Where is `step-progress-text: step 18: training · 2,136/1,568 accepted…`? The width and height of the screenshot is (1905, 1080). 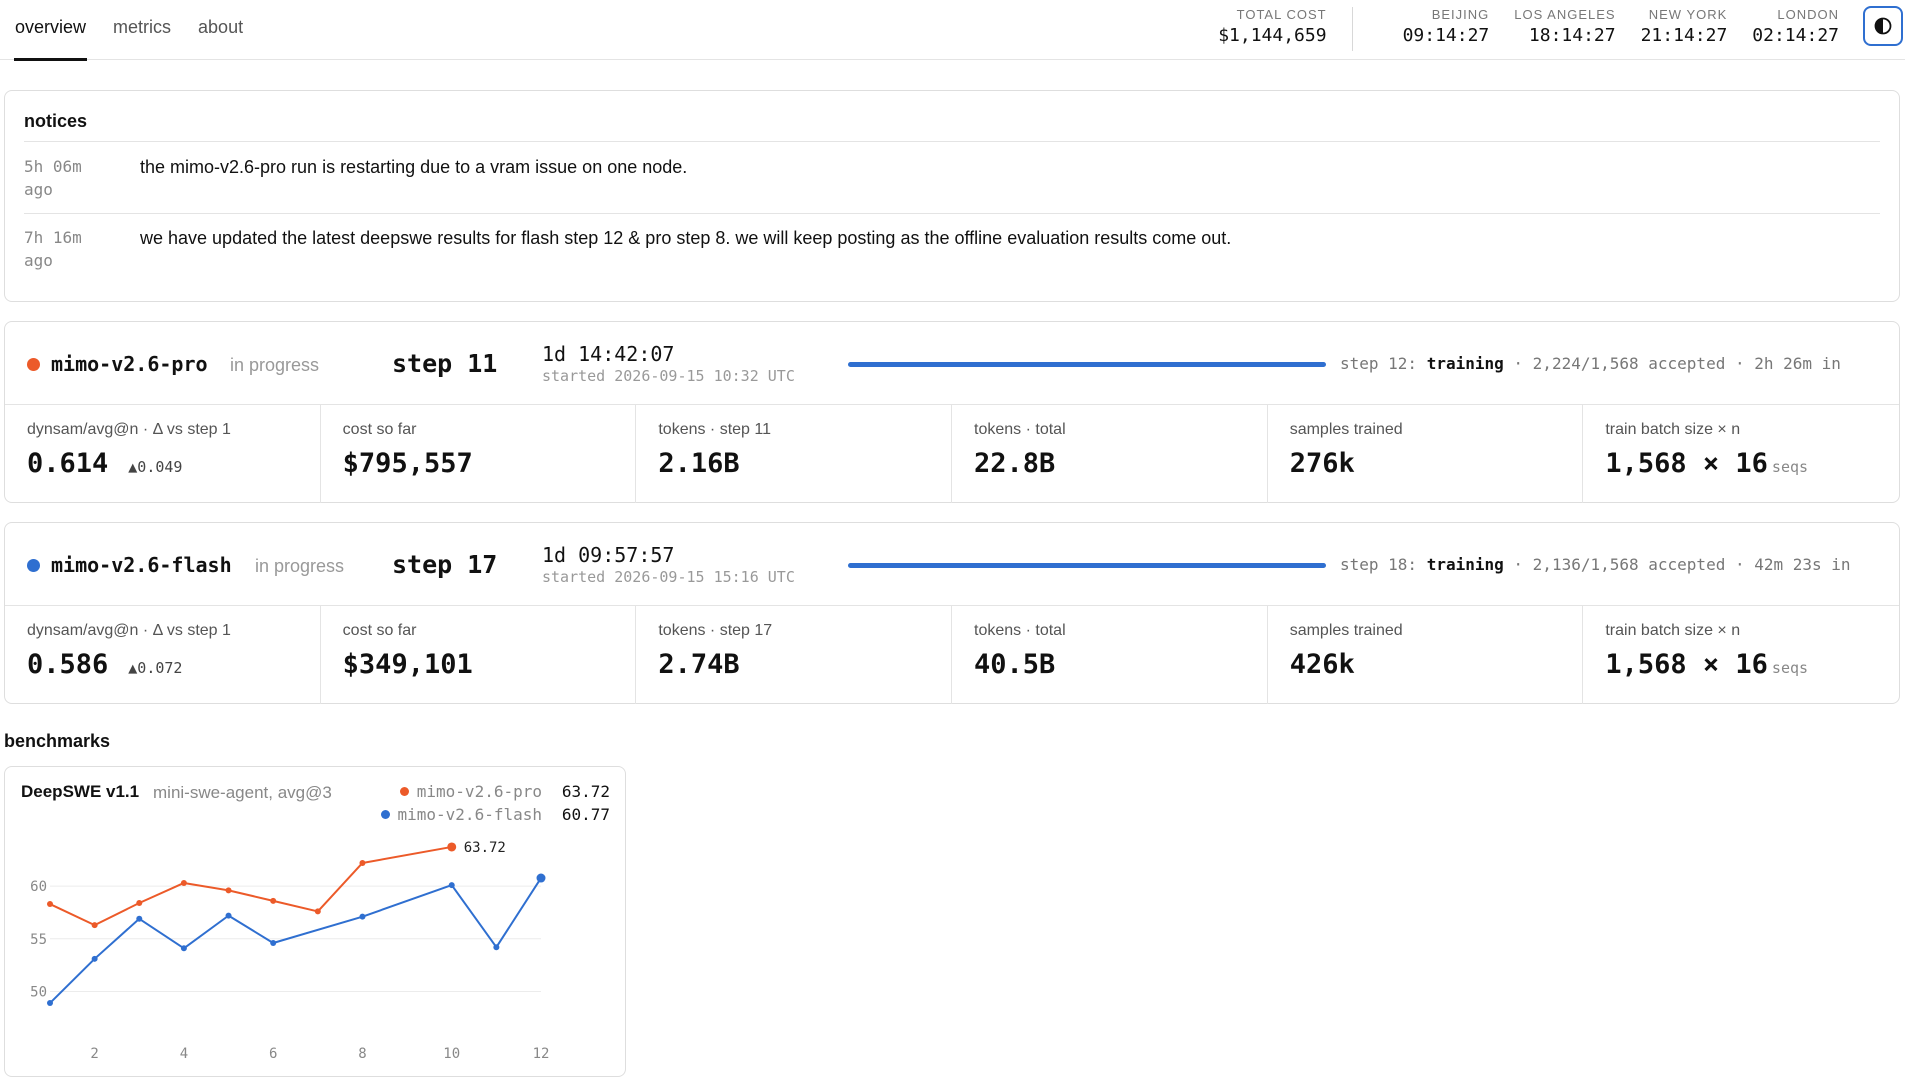
step-progress-text: step 18: training · 2,136/1,568 accepted… is located at coordinates (1595, 564).